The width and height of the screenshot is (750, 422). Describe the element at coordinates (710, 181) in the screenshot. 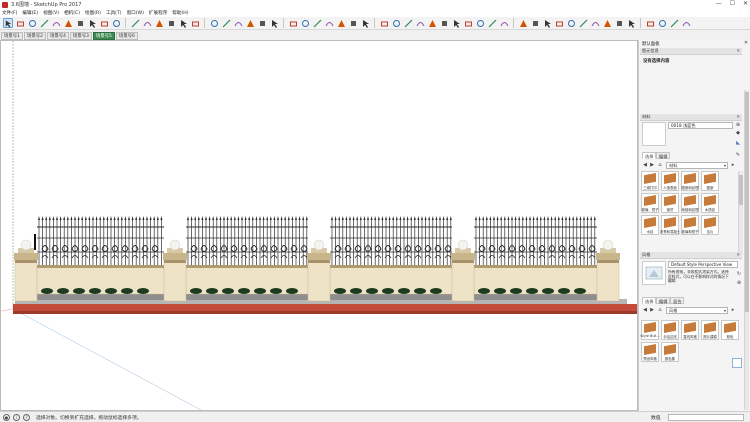

I see `material-item: 图案` at that location.